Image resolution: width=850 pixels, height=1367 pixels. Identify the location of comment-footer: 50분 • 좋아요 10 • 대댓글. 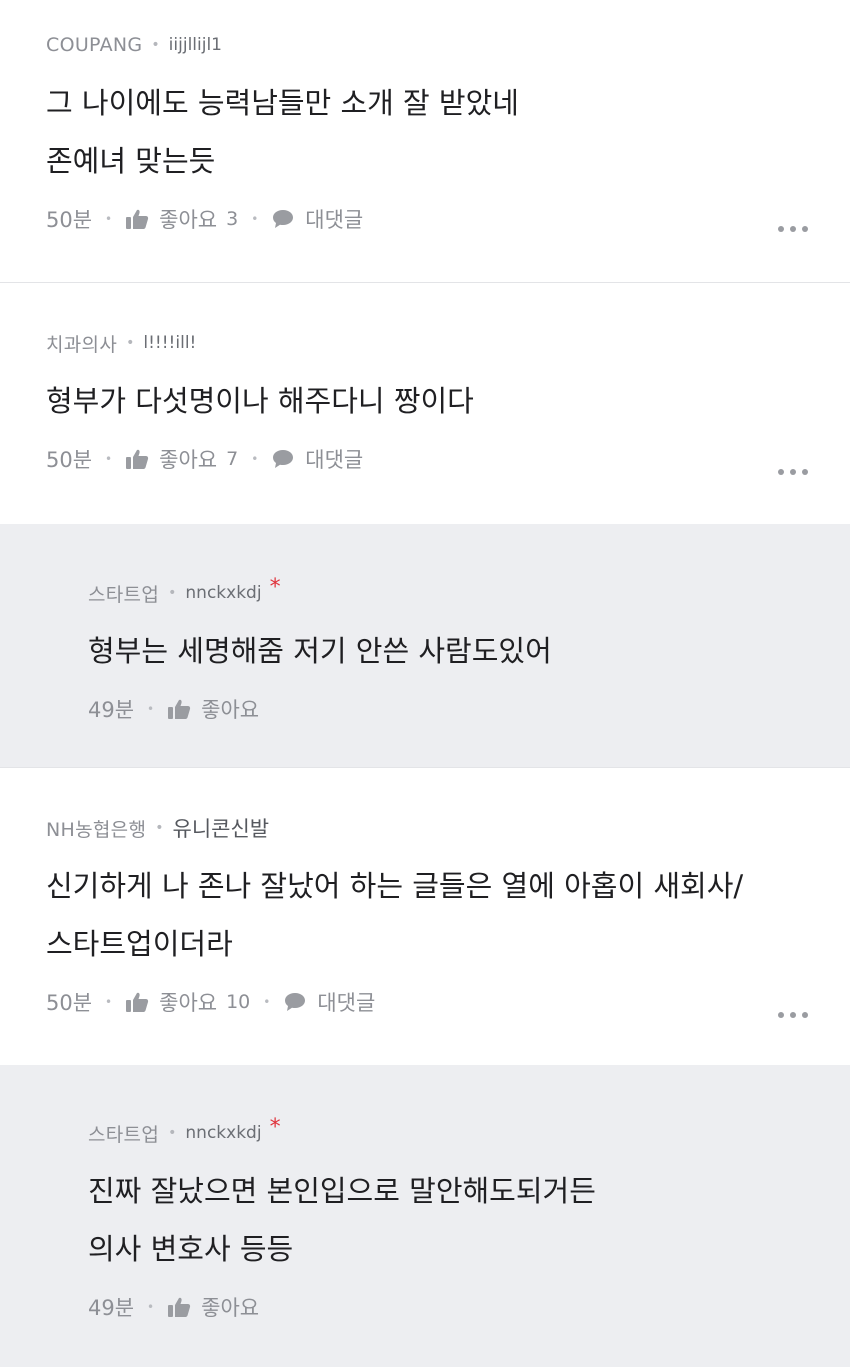
(448, 1002).